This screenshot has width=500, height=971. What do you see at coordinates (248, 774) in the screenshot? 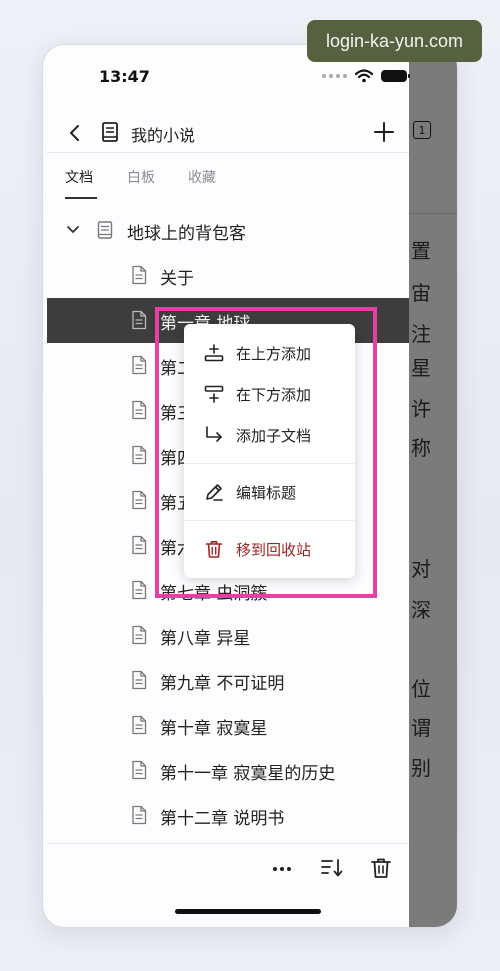
I see `tree-item-label: 第十一章 寂寞星的历史` at bounding box center [248, 774].